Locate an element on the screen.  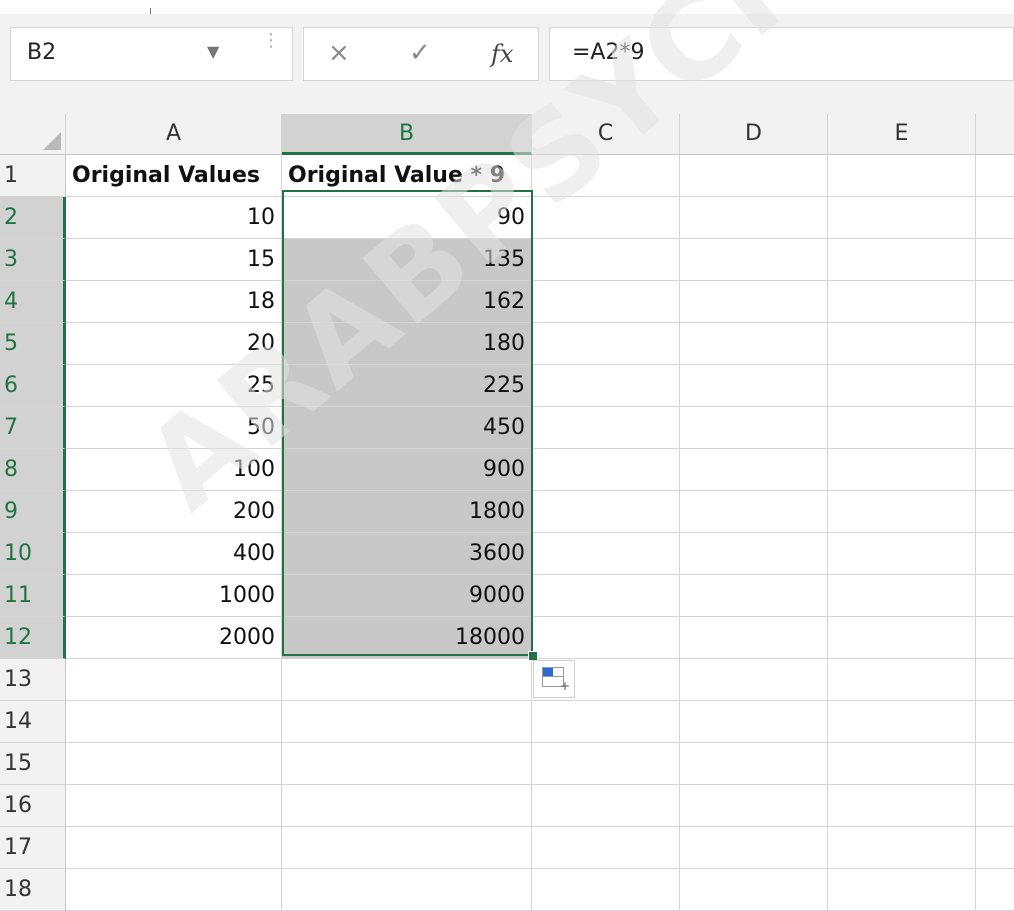
cell-b6: 225 is located at coordinates (407, 386).